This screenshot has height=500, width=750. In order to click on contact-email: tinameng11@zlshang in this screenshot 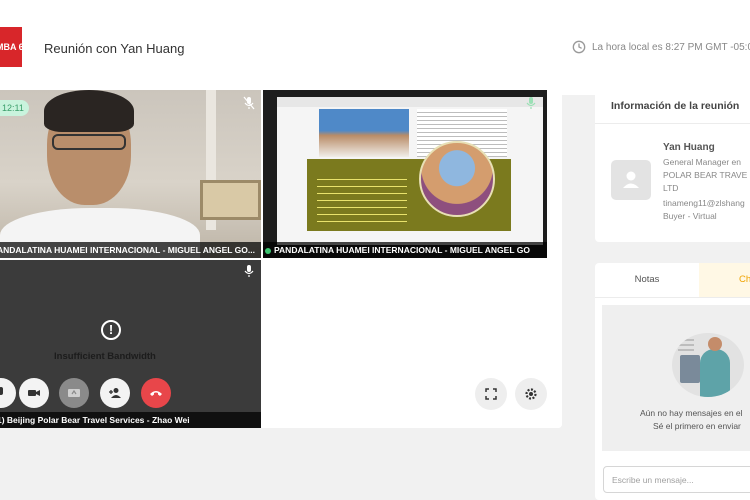, I will do `click(704, 203)`.